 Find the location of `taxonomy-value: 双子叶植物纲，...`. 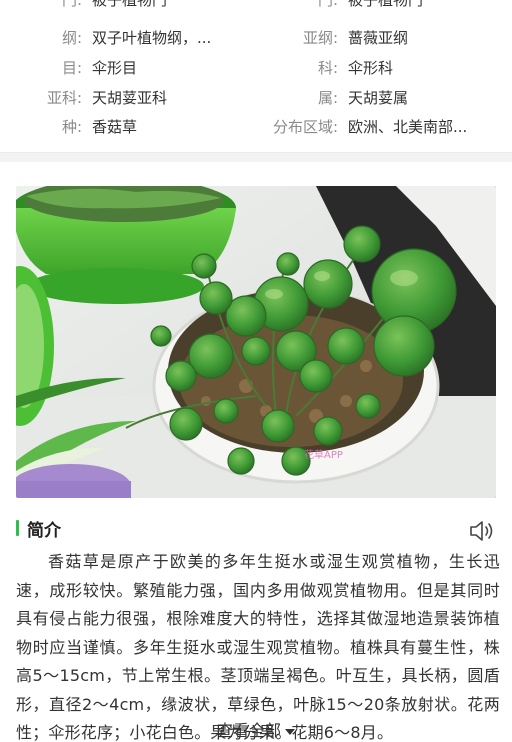

taxonomy-value: 双子叶植物纲，... is located at coordinates (151, 38).